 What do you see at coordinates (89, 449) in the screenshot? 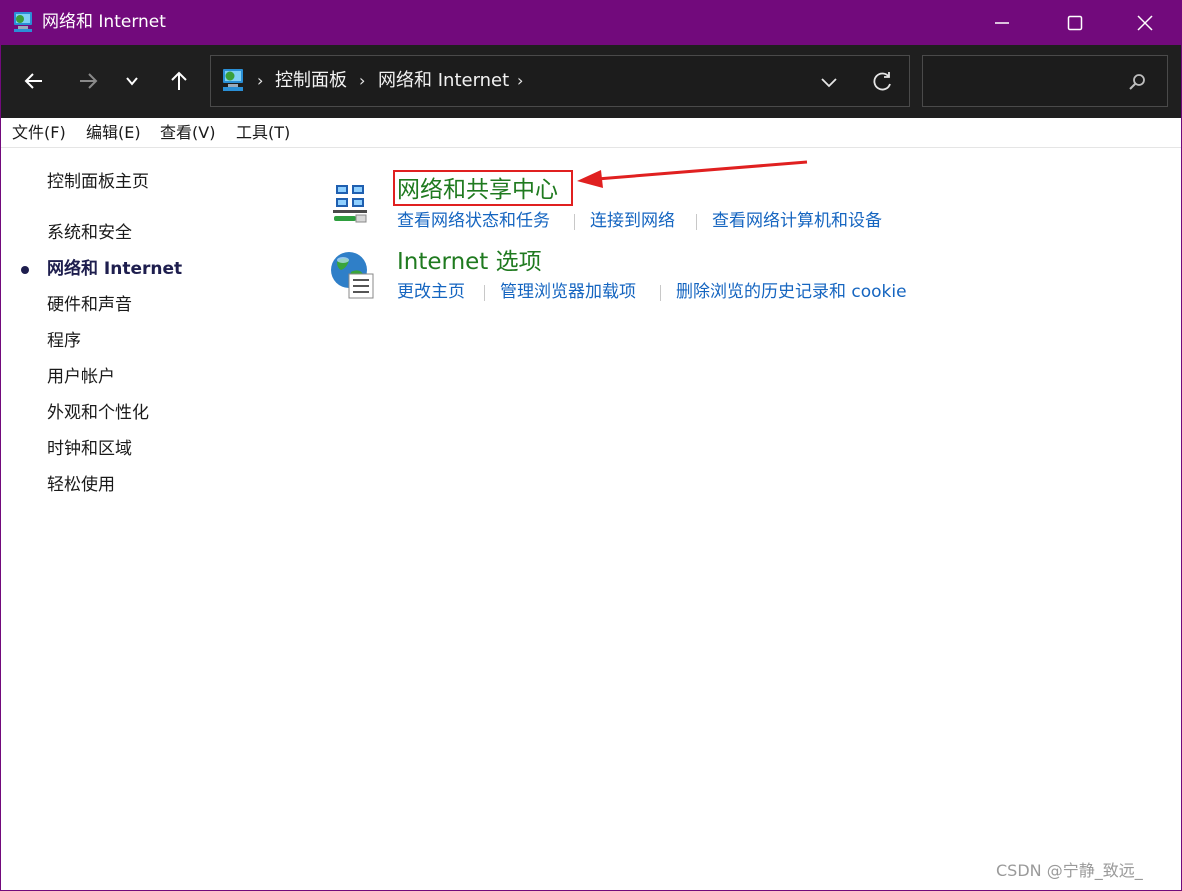
I see `sidebar-item-clock-region: 时钟和区域` at bounding box center [89, 449].